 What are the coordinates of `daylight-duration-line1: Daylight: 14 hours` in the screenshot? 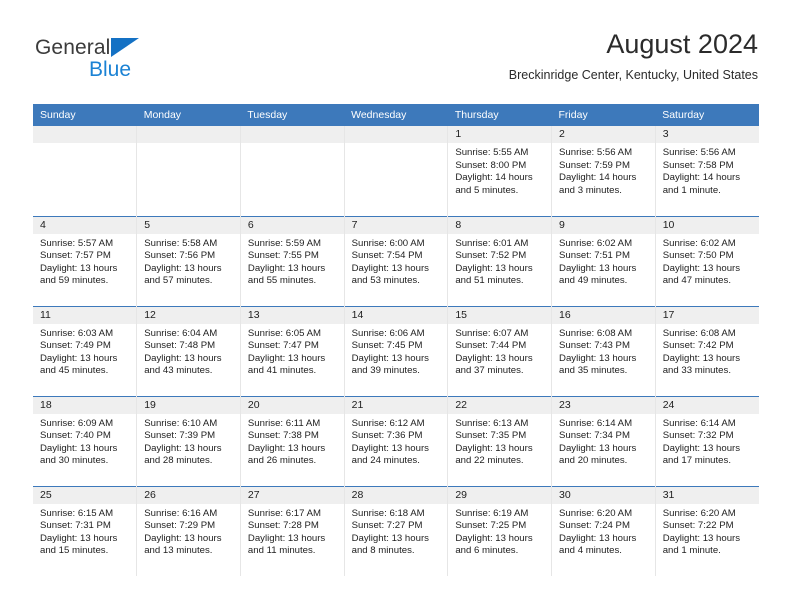 It's located at (598, 178).